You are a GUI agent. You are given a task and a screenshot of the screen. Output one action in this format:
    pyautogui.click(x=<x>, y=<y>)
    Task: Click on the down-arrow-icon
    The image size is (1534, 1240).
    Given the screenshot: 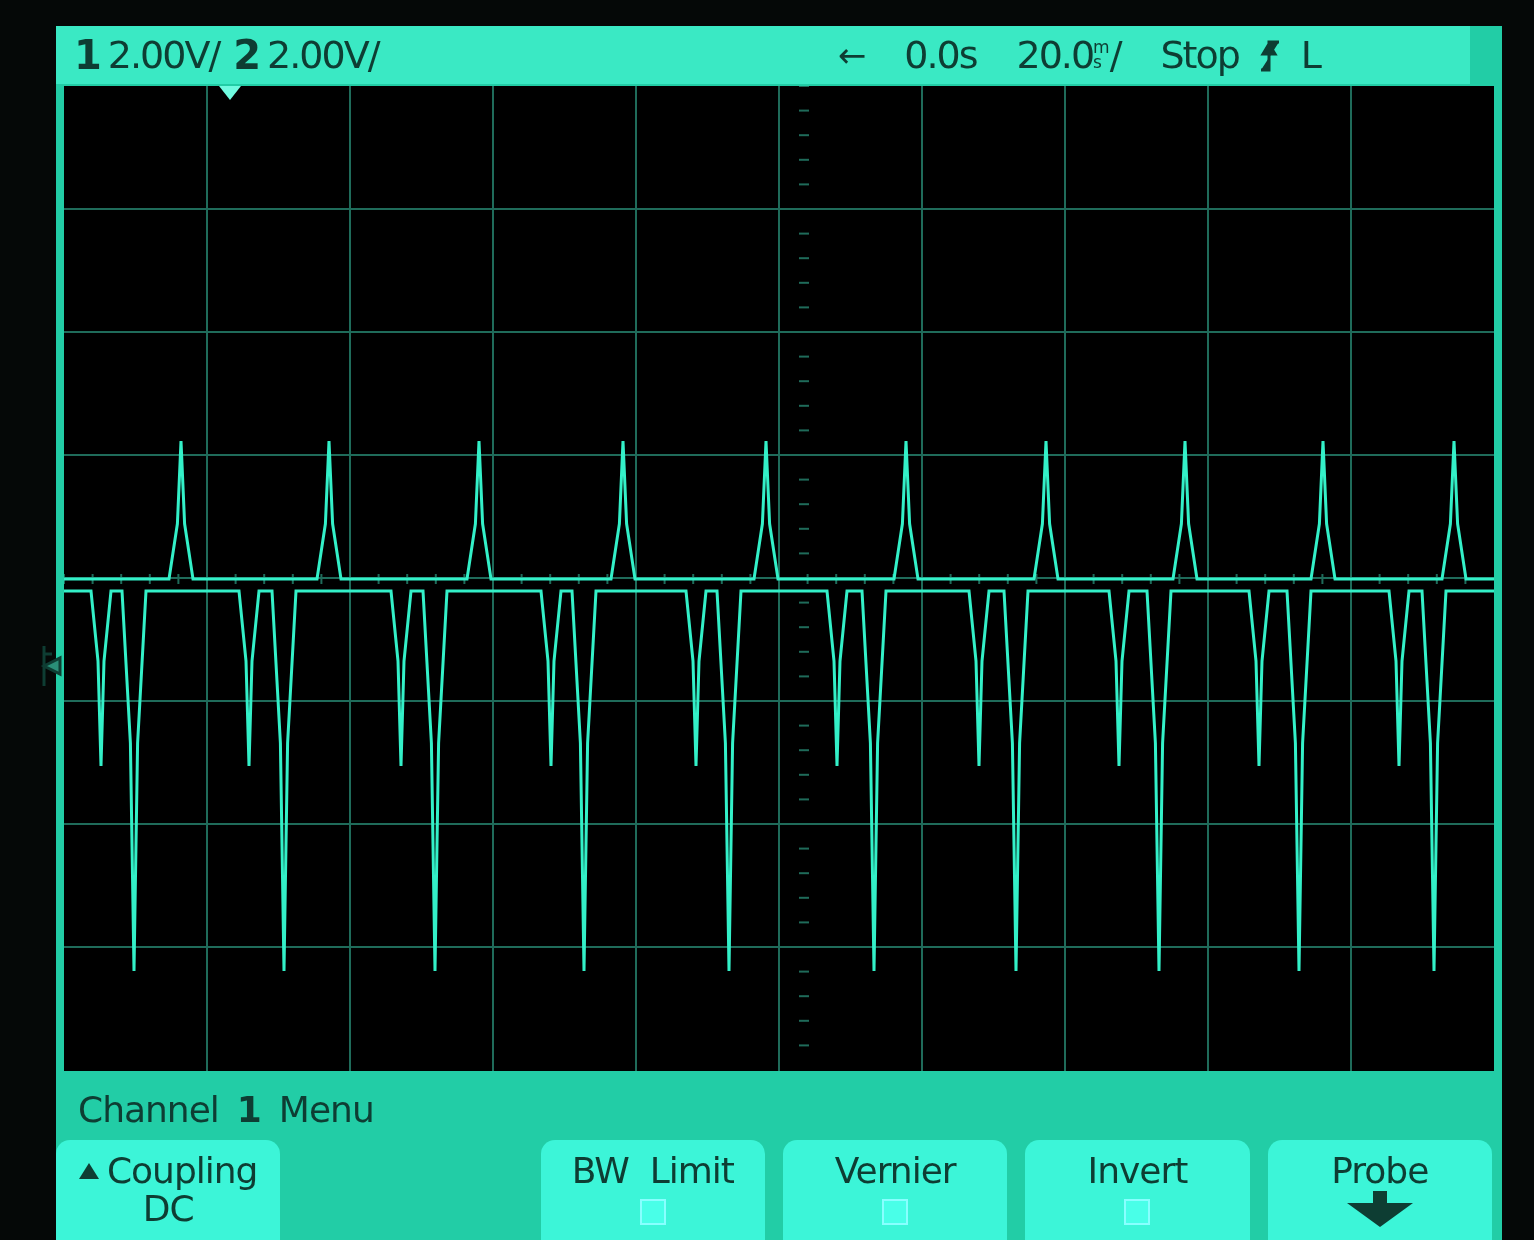 What is the action you would take?
    pyautogui.click(x=1379, y=1209)
    